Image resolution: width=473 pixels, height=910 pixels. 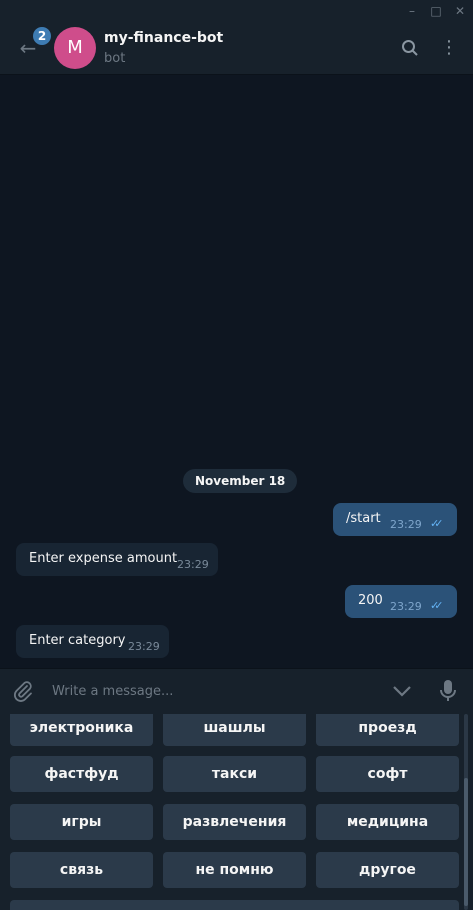 I want to click on unread-badge: 2, so click(x=42, y=36).